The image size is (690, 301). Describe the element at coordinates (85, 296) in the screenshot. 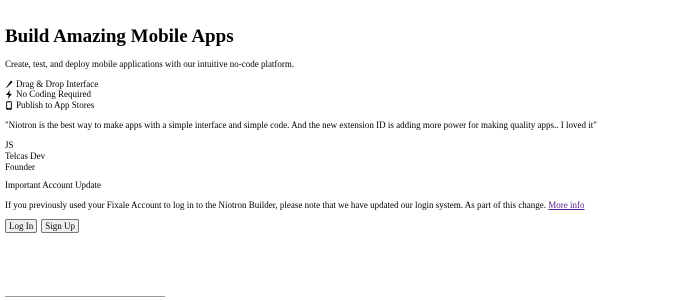

I see `horizontal-scrollbar` at that location.